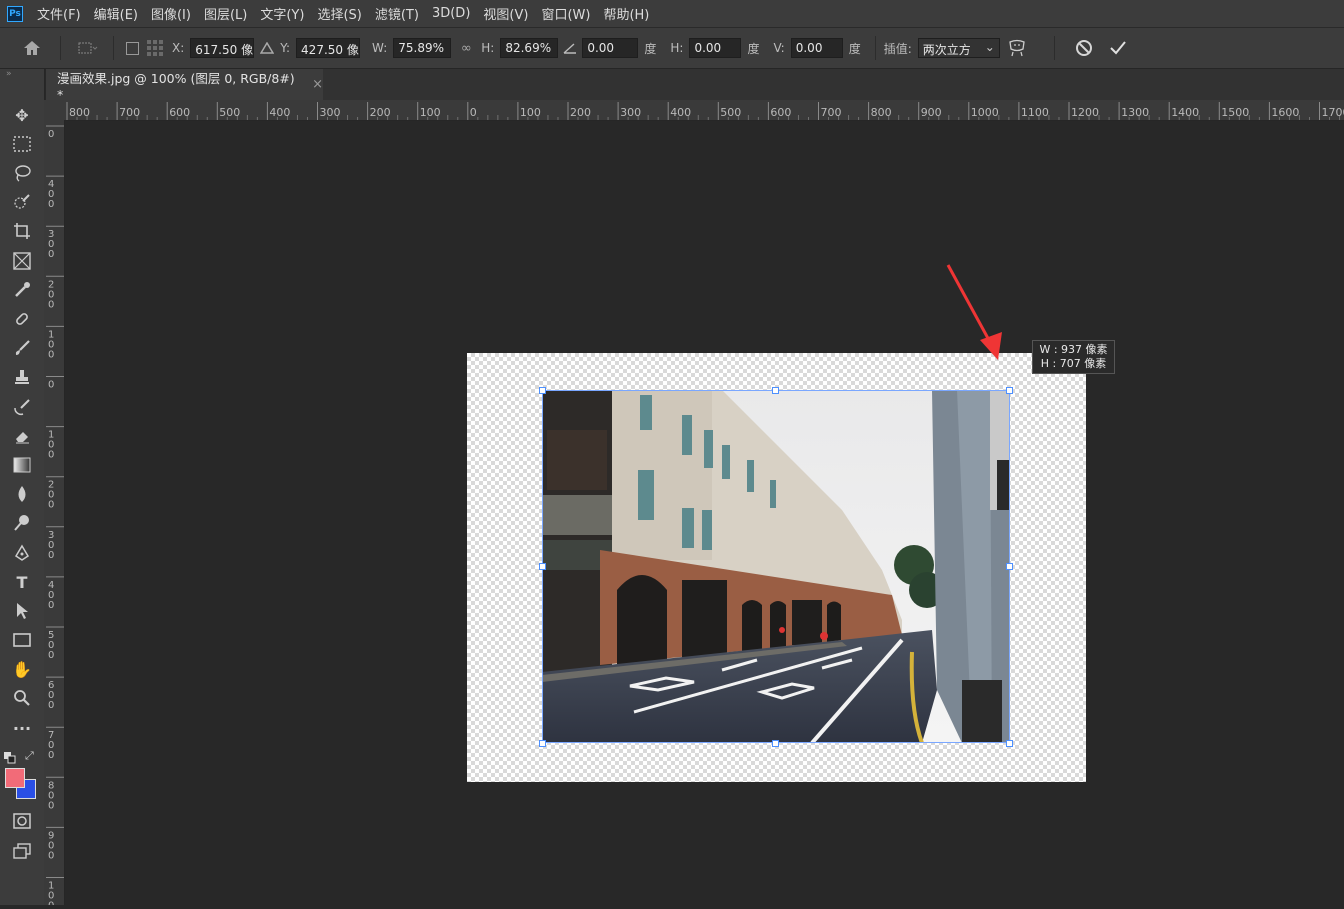 The width and height of the screenshot is (1344, 909). What do you see at coordinates (10, 755) in the screenshot?
I see `default-colors-icon` at bounding box center [10, 755].